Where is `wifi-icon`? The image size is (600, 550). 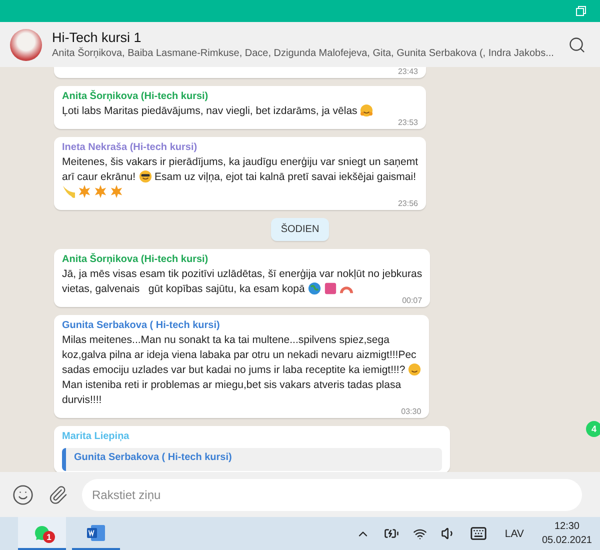
wifi-icon is located at coordinates (419, 533).